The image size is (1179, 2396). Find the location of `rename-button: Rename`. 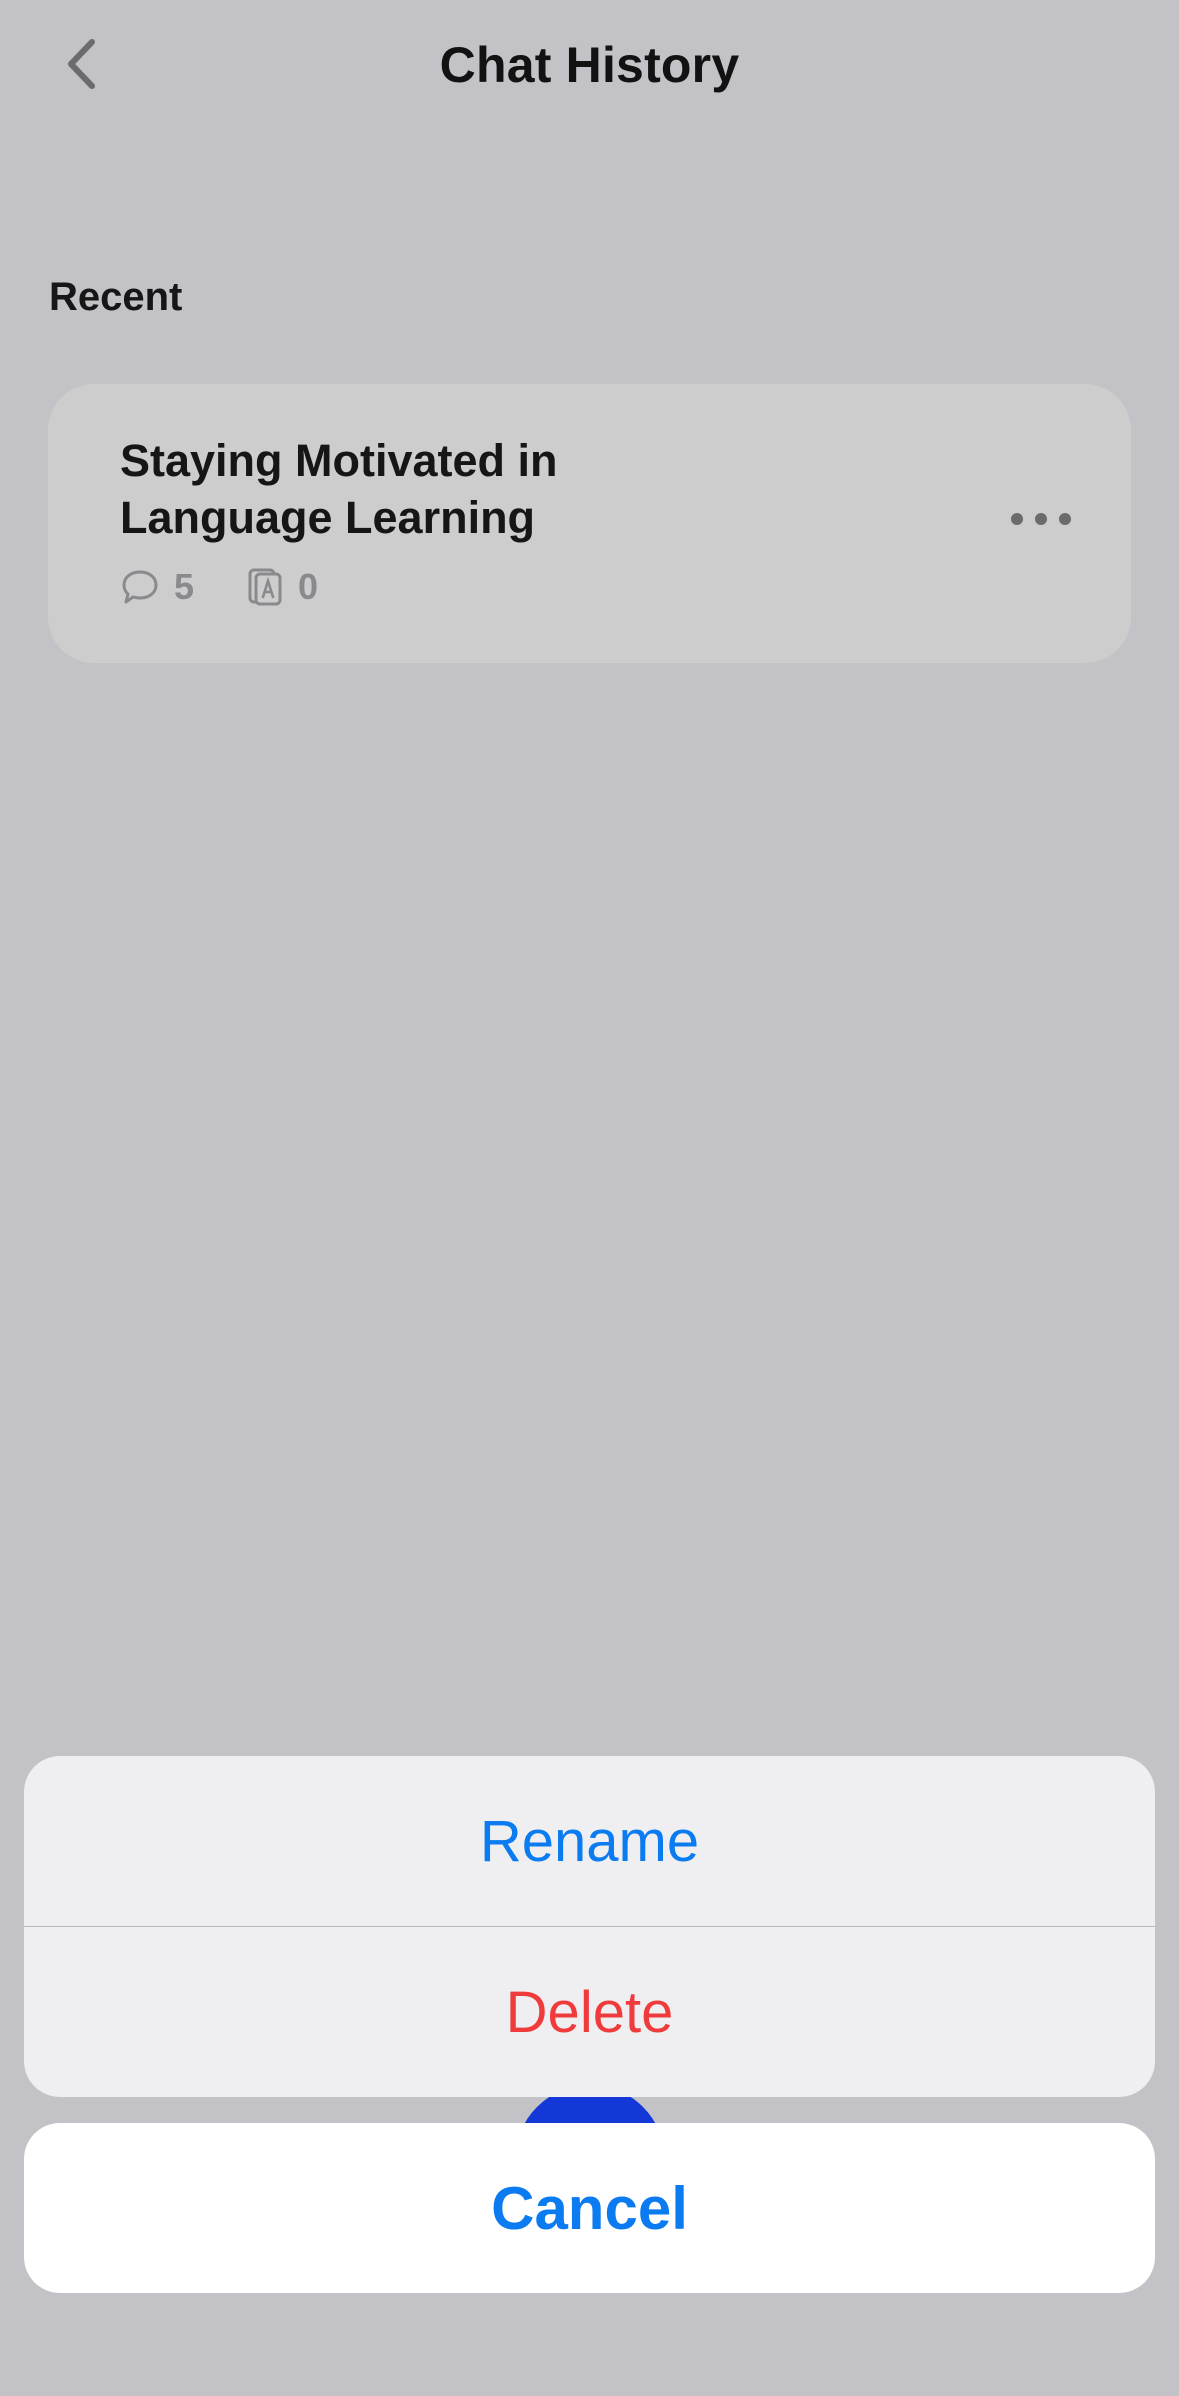

rename-button: Rename is located at coordinates (589, 1841).